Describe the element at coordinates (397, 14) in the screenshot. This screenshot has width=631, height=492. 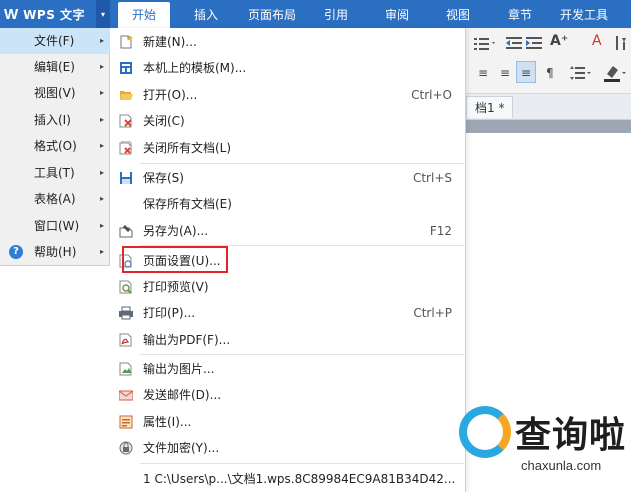
I see `tab-review: 审阅` at that location.